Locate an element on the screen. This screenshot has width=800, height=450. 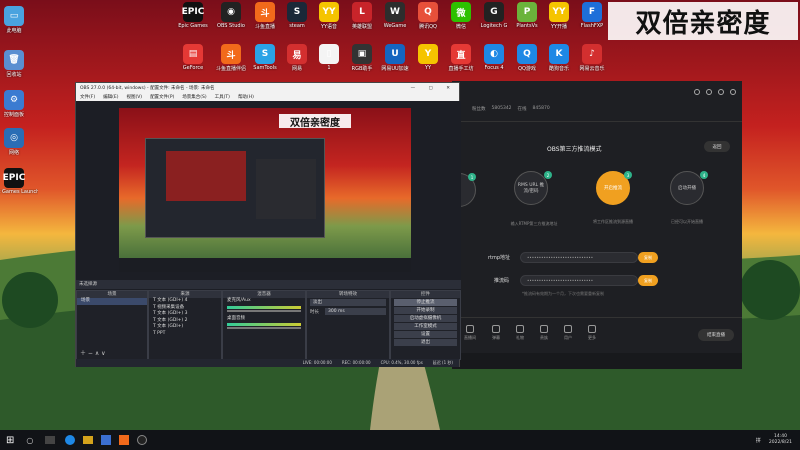
search-icon: ○ is located at coordinates (29, 440).